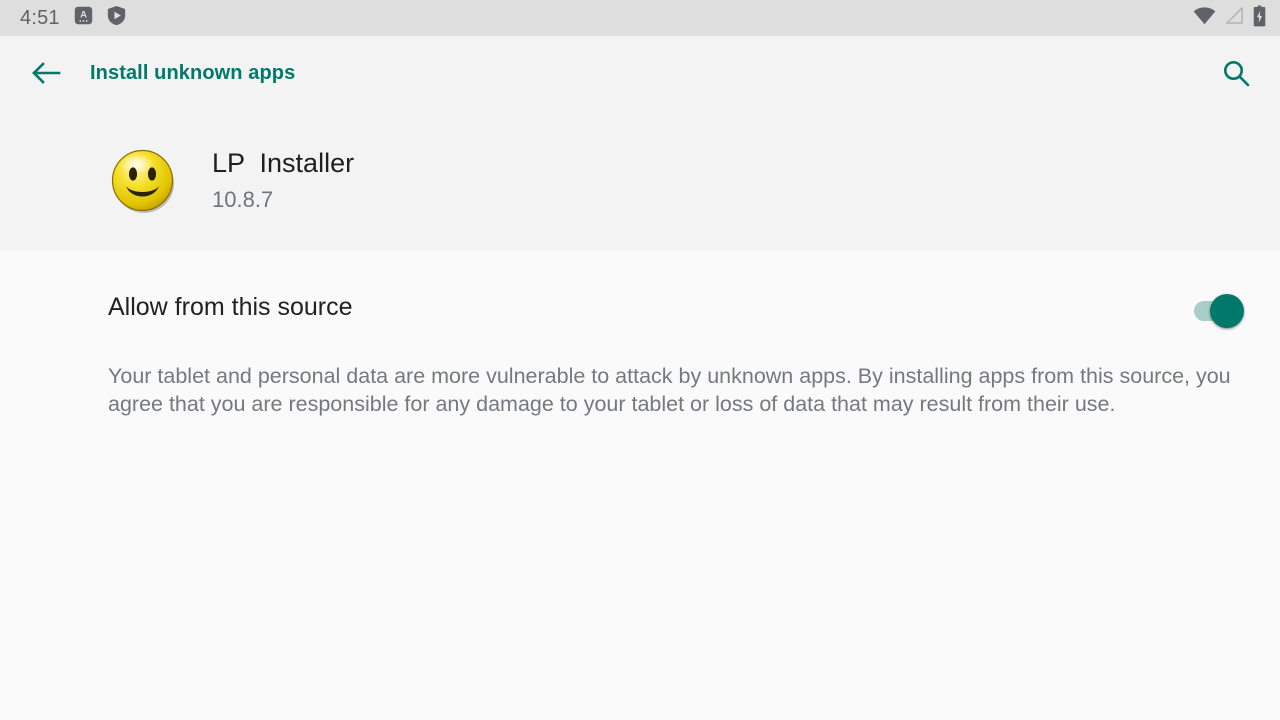 Image resolution: width=1280 pixels, height=720 pixels. Describe the element at coordinates (230, 307) in the screenshot. I see `allow-from-this-source-label: Allow from this source` at that location.